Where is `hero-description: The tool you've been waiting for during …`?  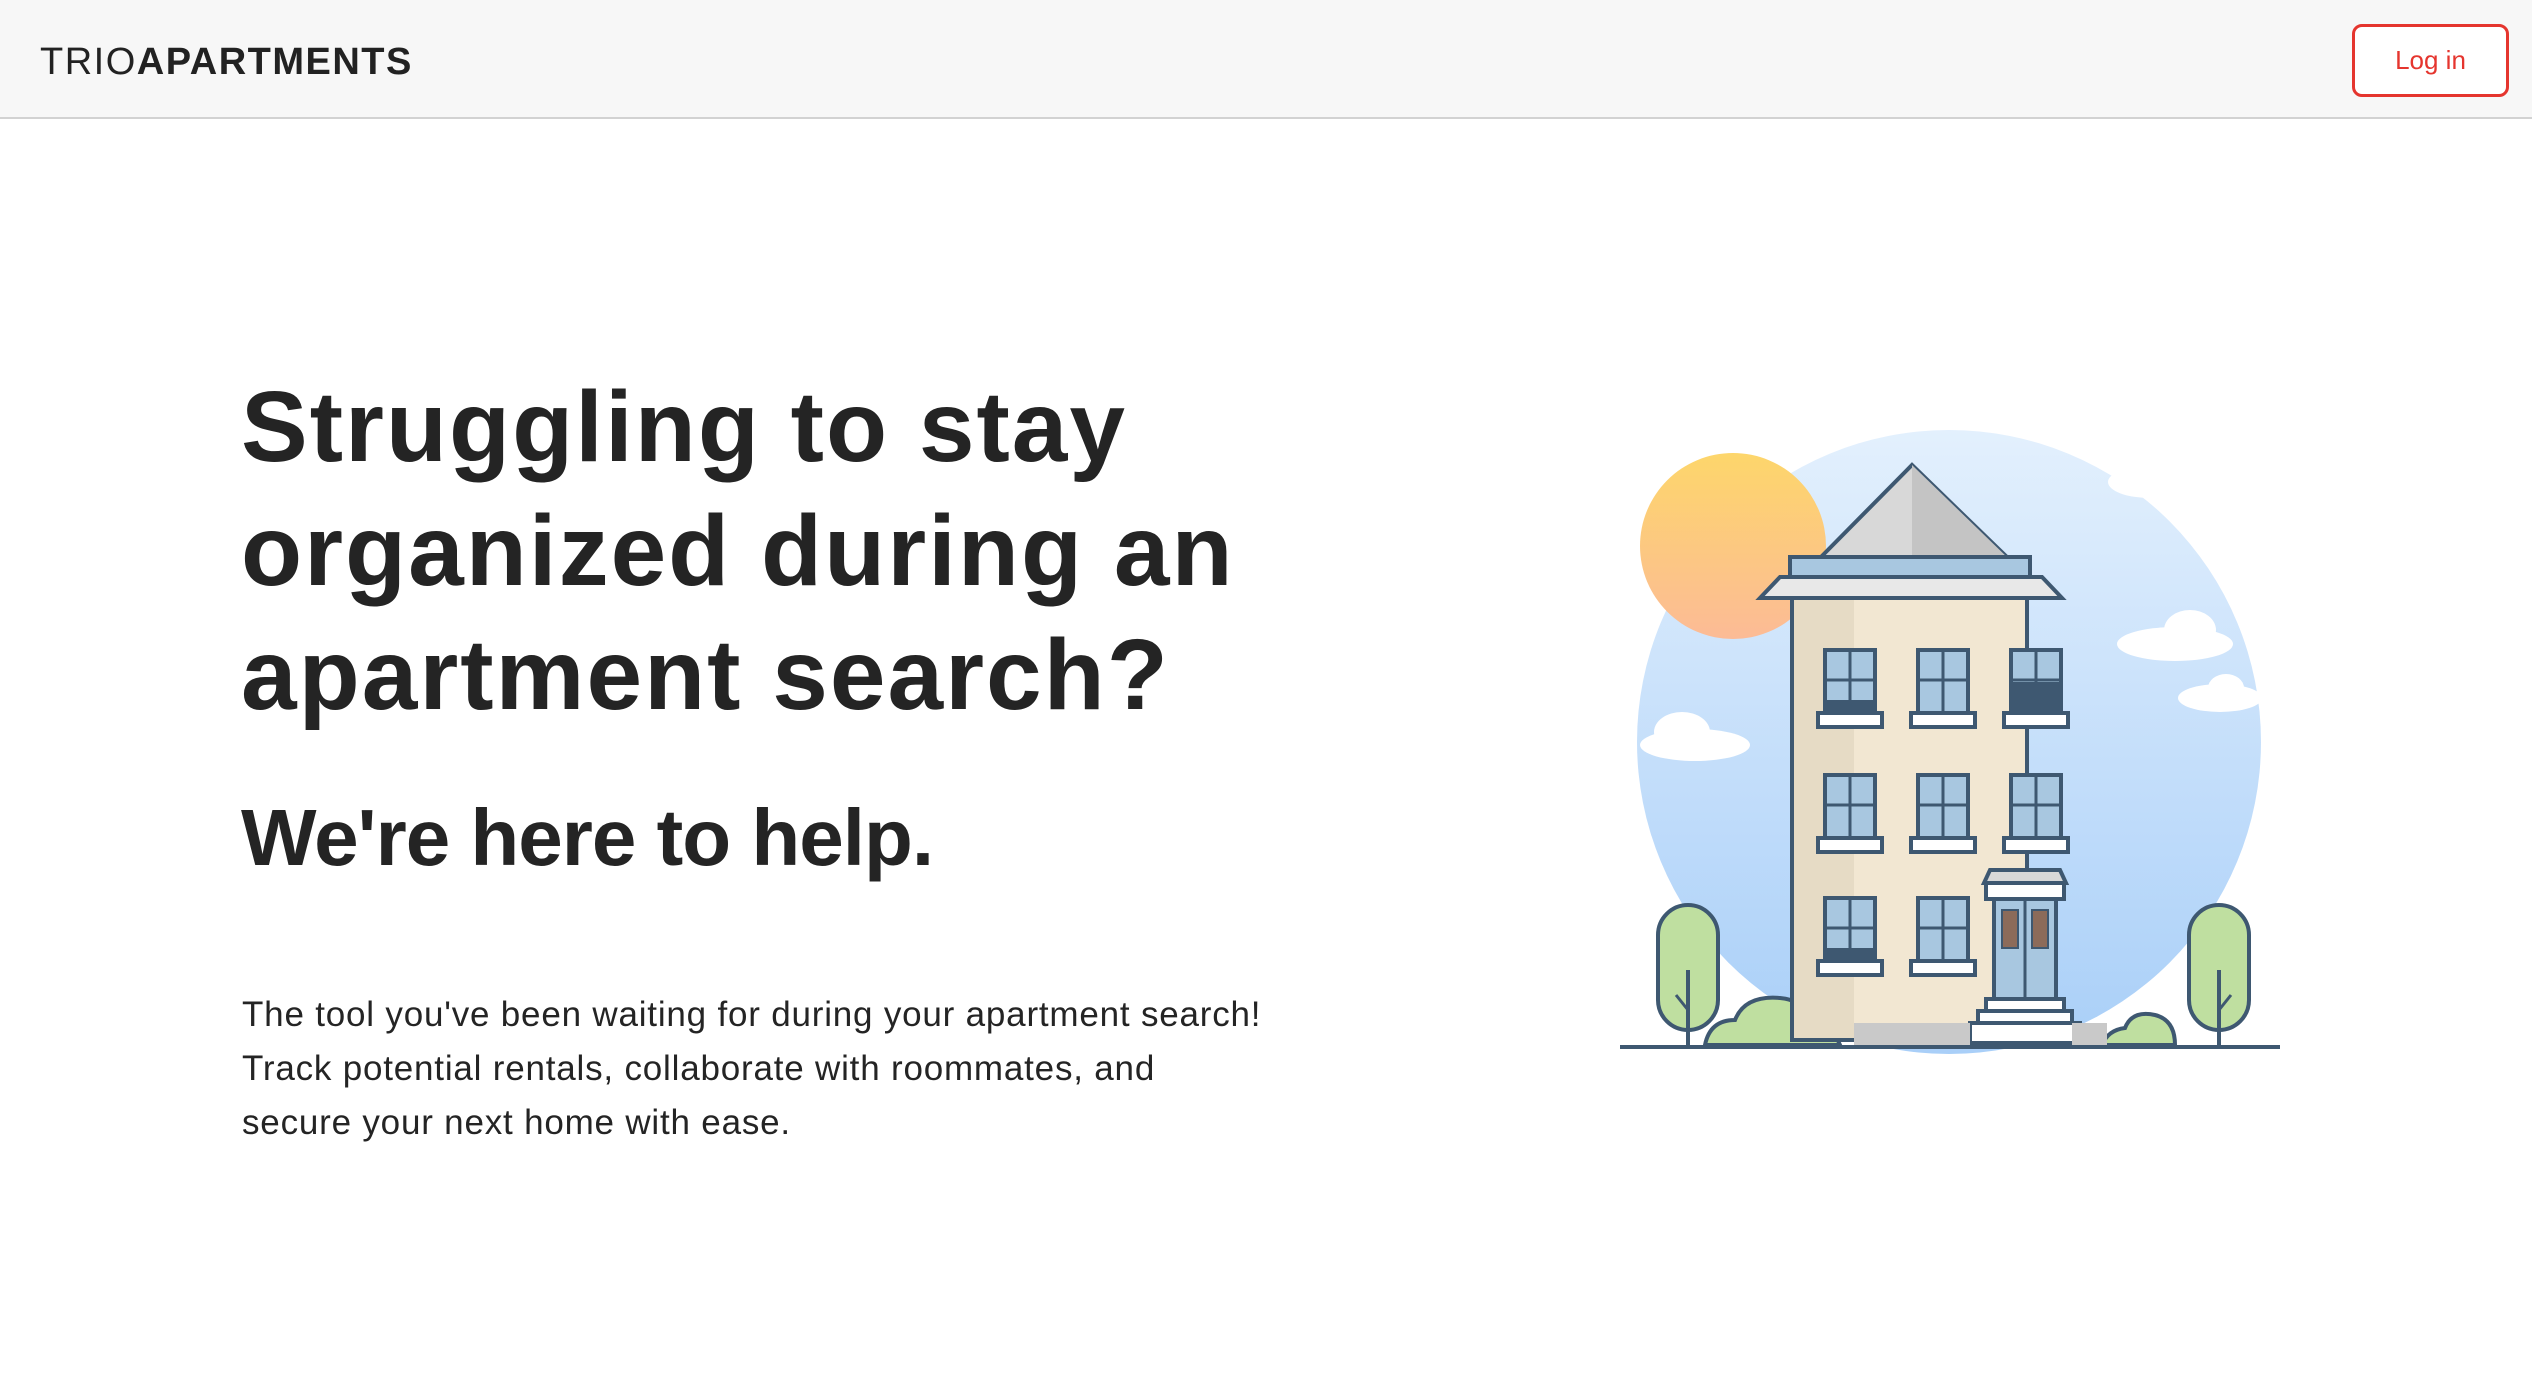
hero-description: The tool you've been waiting for during … is located at coordinates (752, 1068).